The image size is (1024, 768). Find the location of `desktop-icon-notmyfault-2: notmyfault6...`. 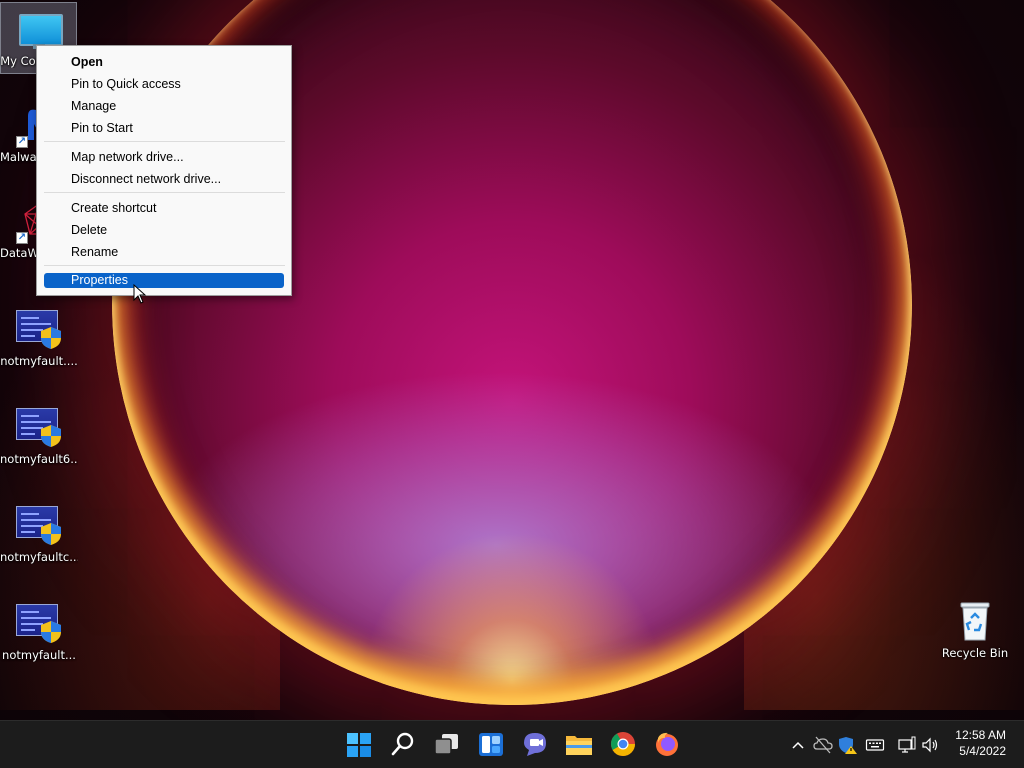

desktop-icon-notmyfault-2: notmyfault6... is located at coordinates (39, 436).